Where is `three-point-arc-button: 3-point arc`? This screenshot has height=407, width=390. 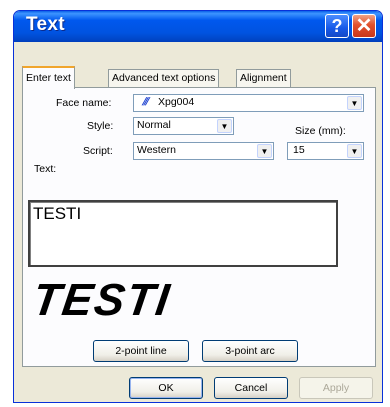 three-point-arc-button: 3-point arc is located at coordinates (250, 351).